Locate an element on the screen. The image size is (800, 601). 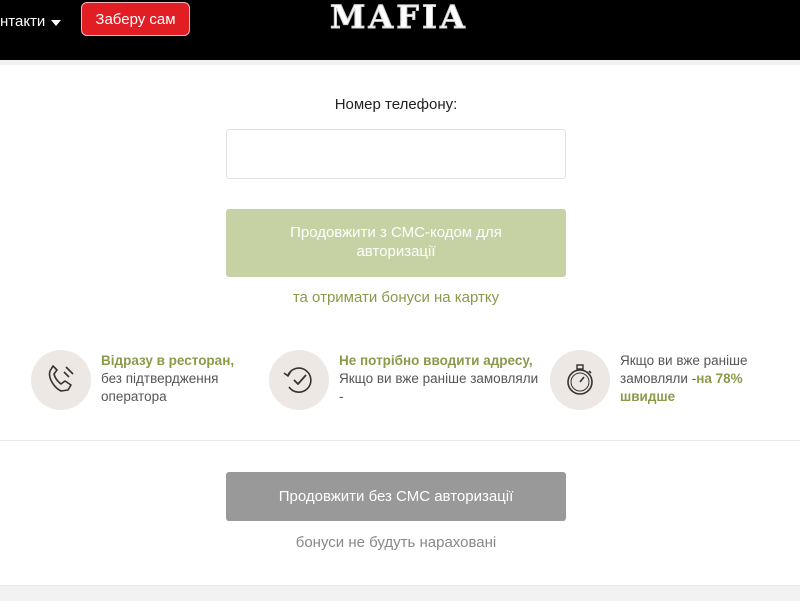
contacts-label: нтакти is located at coordinates (23, 21).